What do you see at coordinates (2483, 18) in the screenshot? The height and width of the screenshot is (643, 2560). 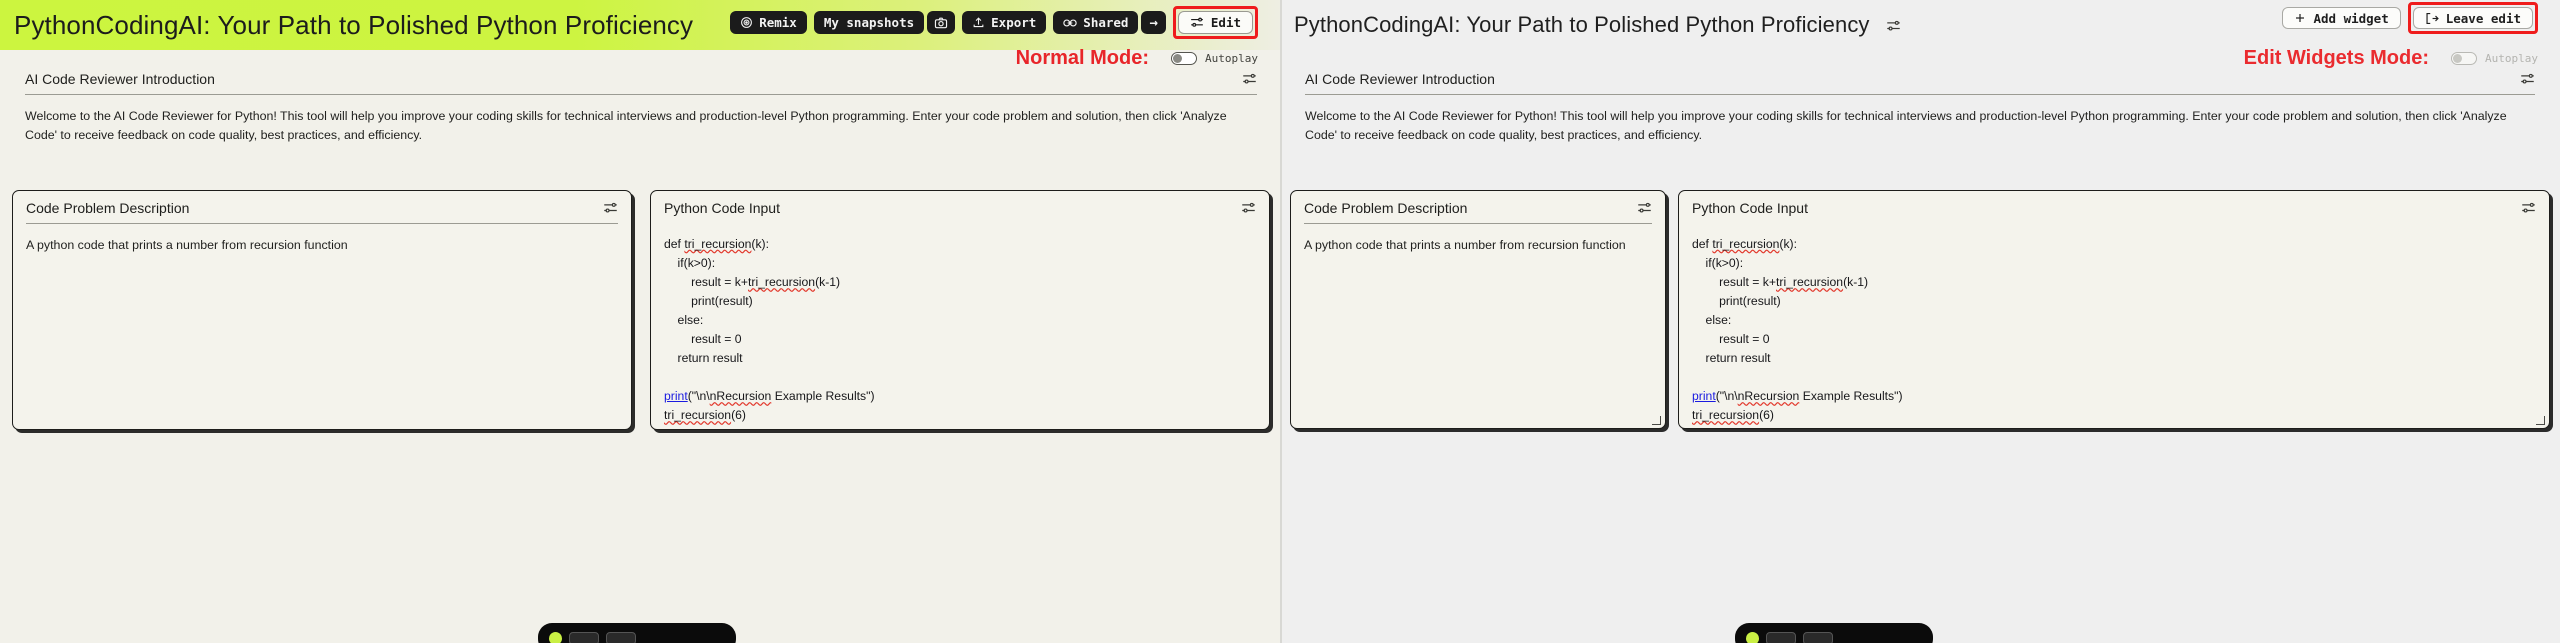 I see `leave-edit-label: Leave edit` at bounding box center [2483, 18].